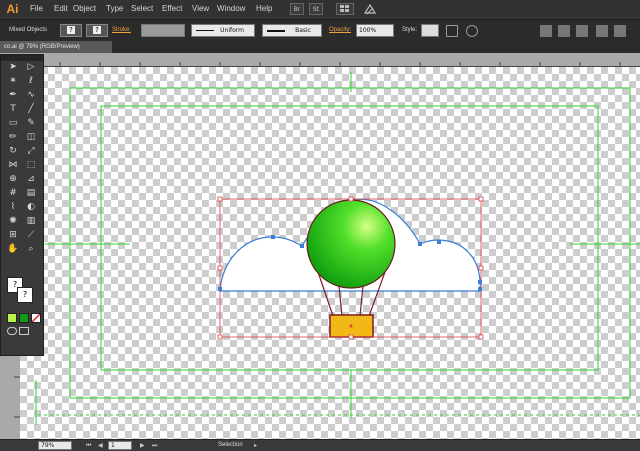  Describe the element at coordinates (345, 9) in the screenshot. I see `arrange-documents-icon` at that location.